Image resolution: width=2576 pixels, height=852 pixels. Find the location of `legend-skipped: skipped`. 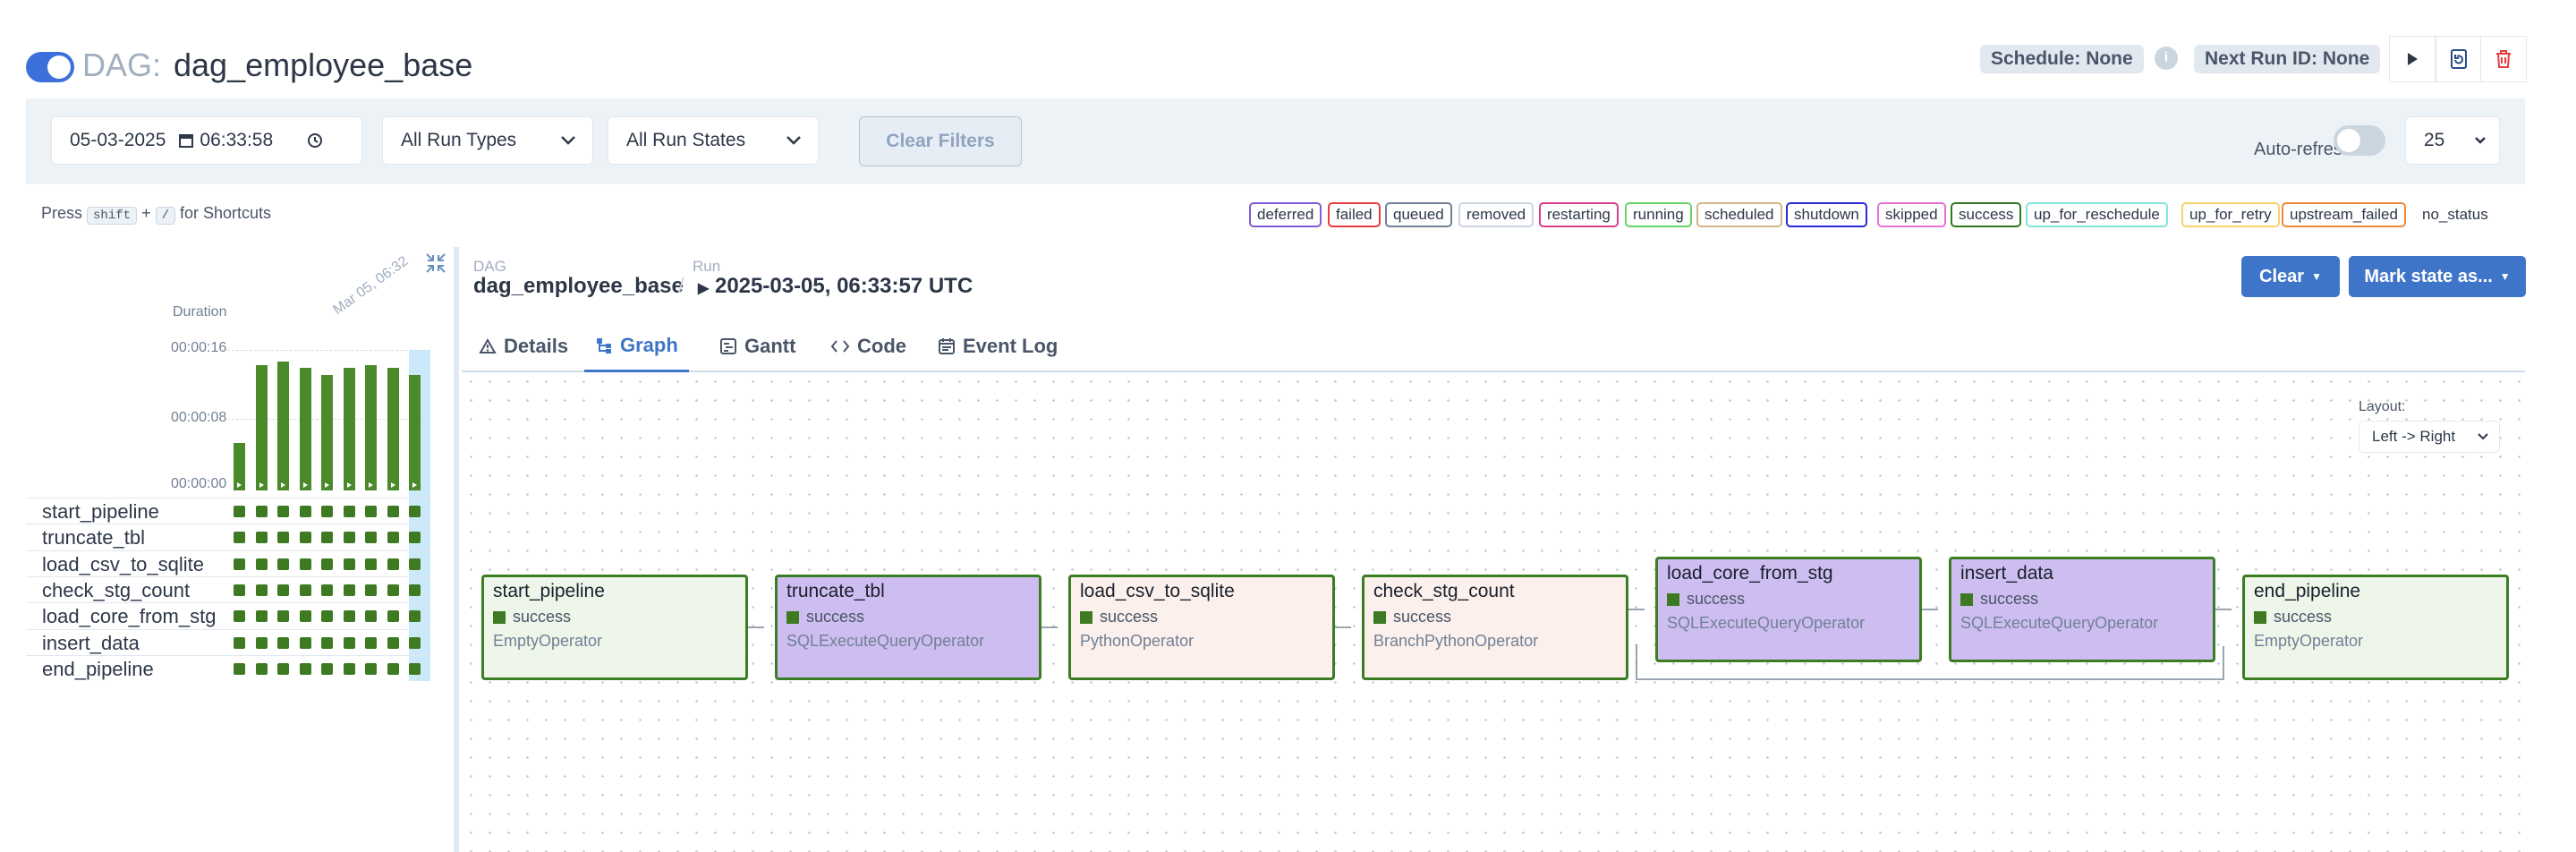

legend-skipped: skipped is located at coordinates (1911, 214).